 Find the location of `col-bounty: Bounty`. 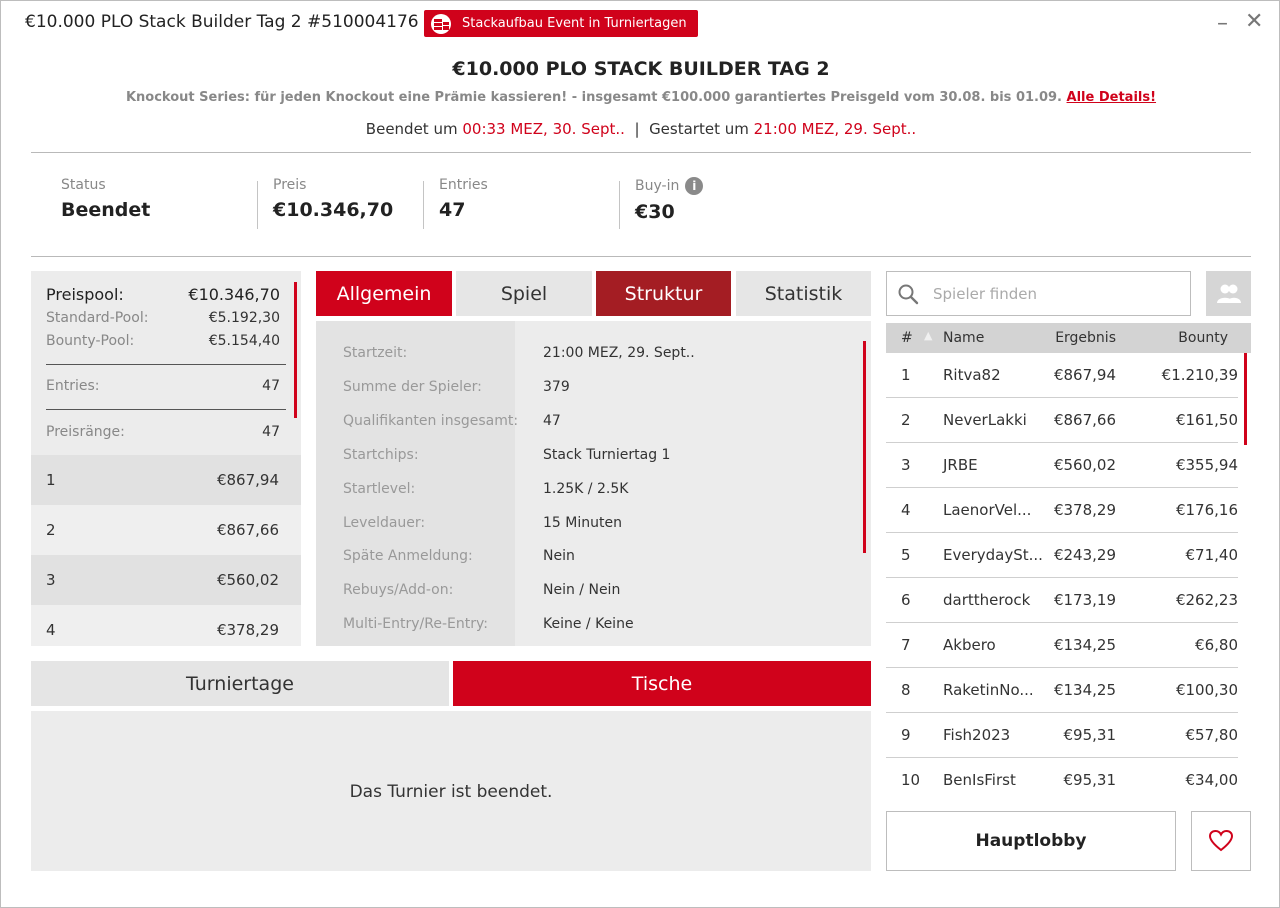

col-bounty: Bounty is located at coordinates (1203, 338).